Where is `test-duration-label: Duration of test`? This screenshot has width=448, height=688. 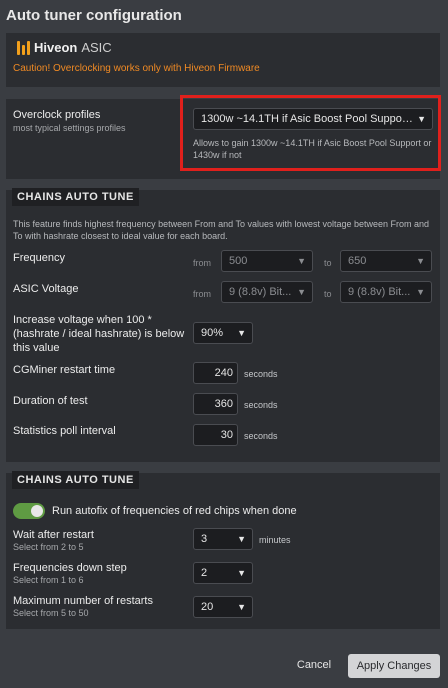
test-duration-label: Duration of test is located at coordinates (50, 401).